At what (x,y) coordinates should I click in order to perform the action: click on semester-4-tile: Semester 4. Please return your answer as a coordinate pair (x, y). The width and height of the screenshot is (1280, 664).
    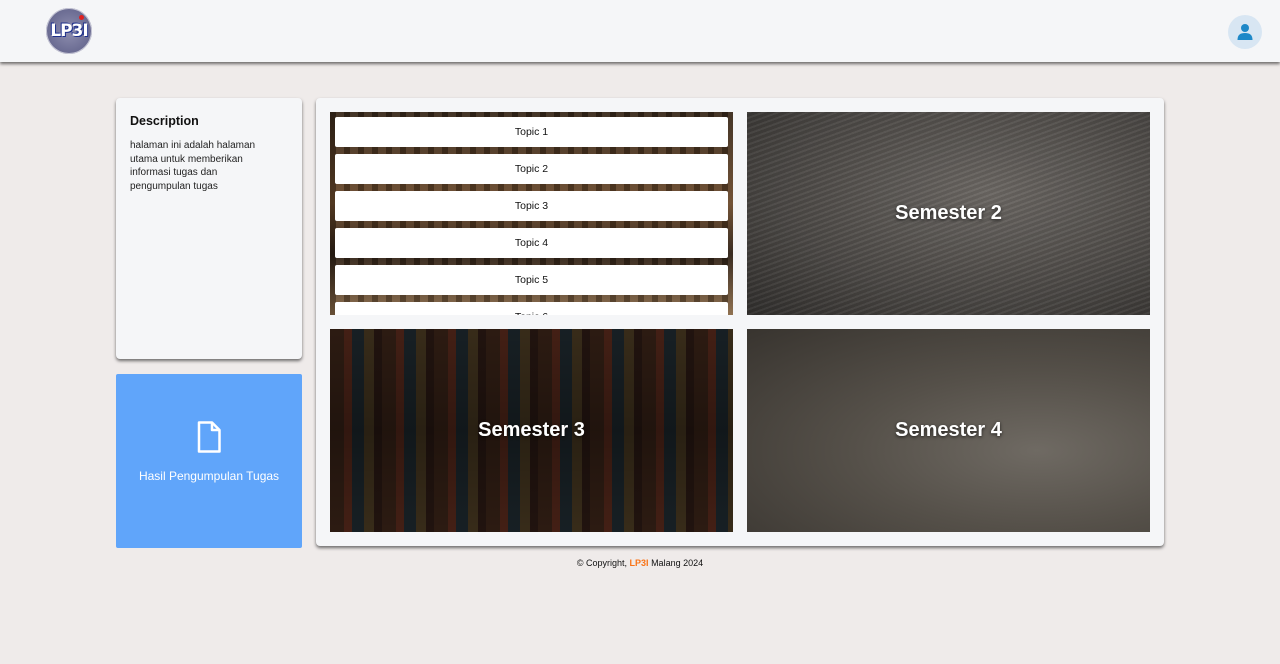
    Looking at the image, I should click on (948, 430).